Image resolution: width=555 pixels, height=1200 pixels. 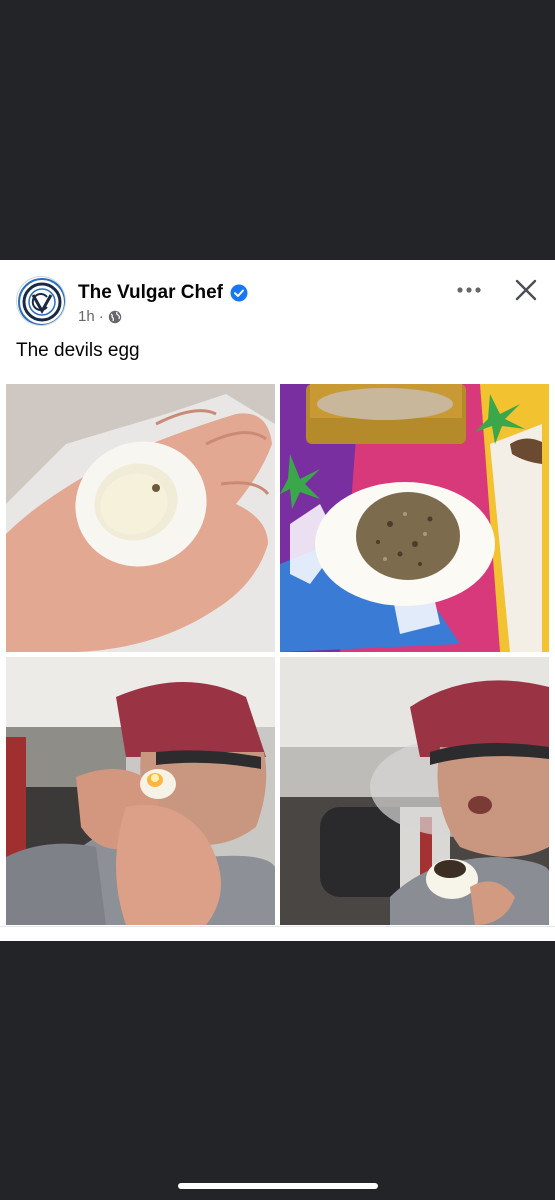 What do you see at coordinates (277, 300) in the screenshot?
I see `post-header: The Vulgar Chef 1h ·` at bounding box center [277, 300].